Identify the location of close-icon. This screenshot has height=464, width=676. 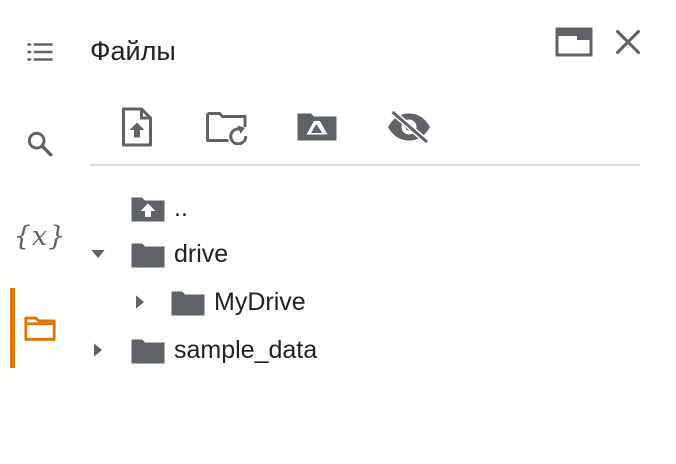
(628, 42).